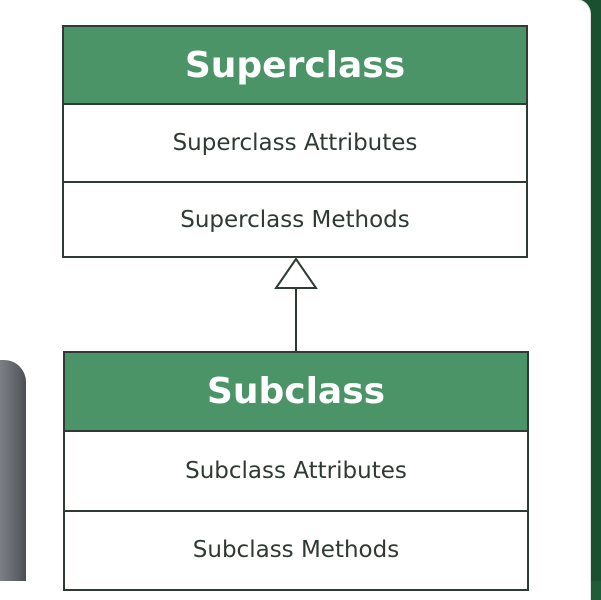 This screenshot has height=600, width=601. Describe the element at coordinates (13, 470) in the screenshot. I see `presenter-silhouette` at that location.